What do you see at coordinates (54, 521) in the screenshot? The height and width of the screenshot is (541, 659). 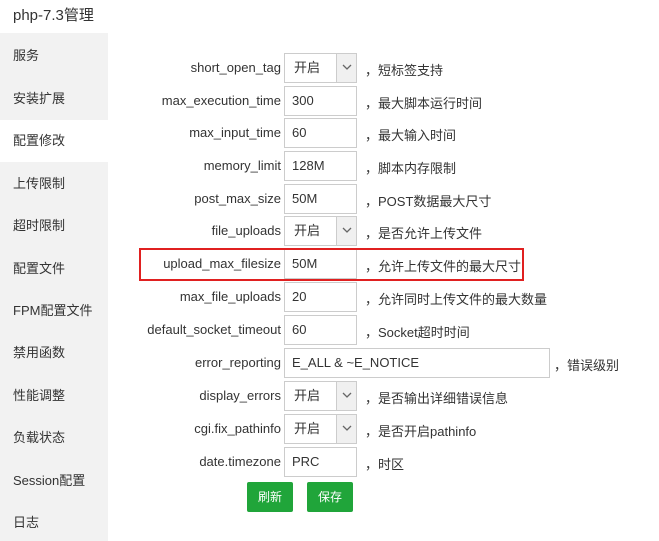 I see `sidebar-item-logs: 日志` at bounding box center [54, 521].